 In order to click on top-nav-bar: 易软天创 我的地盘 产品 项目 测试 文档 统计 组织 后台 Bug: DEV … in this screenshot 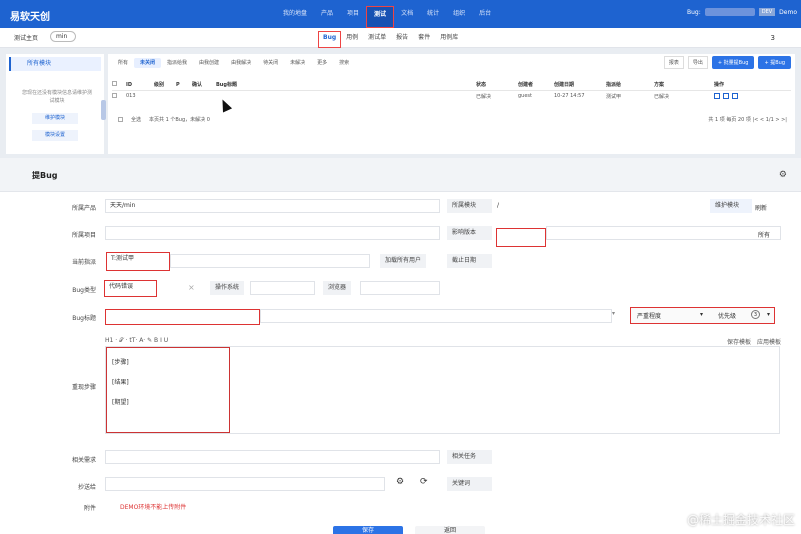, I will do `click(400, 14)`.